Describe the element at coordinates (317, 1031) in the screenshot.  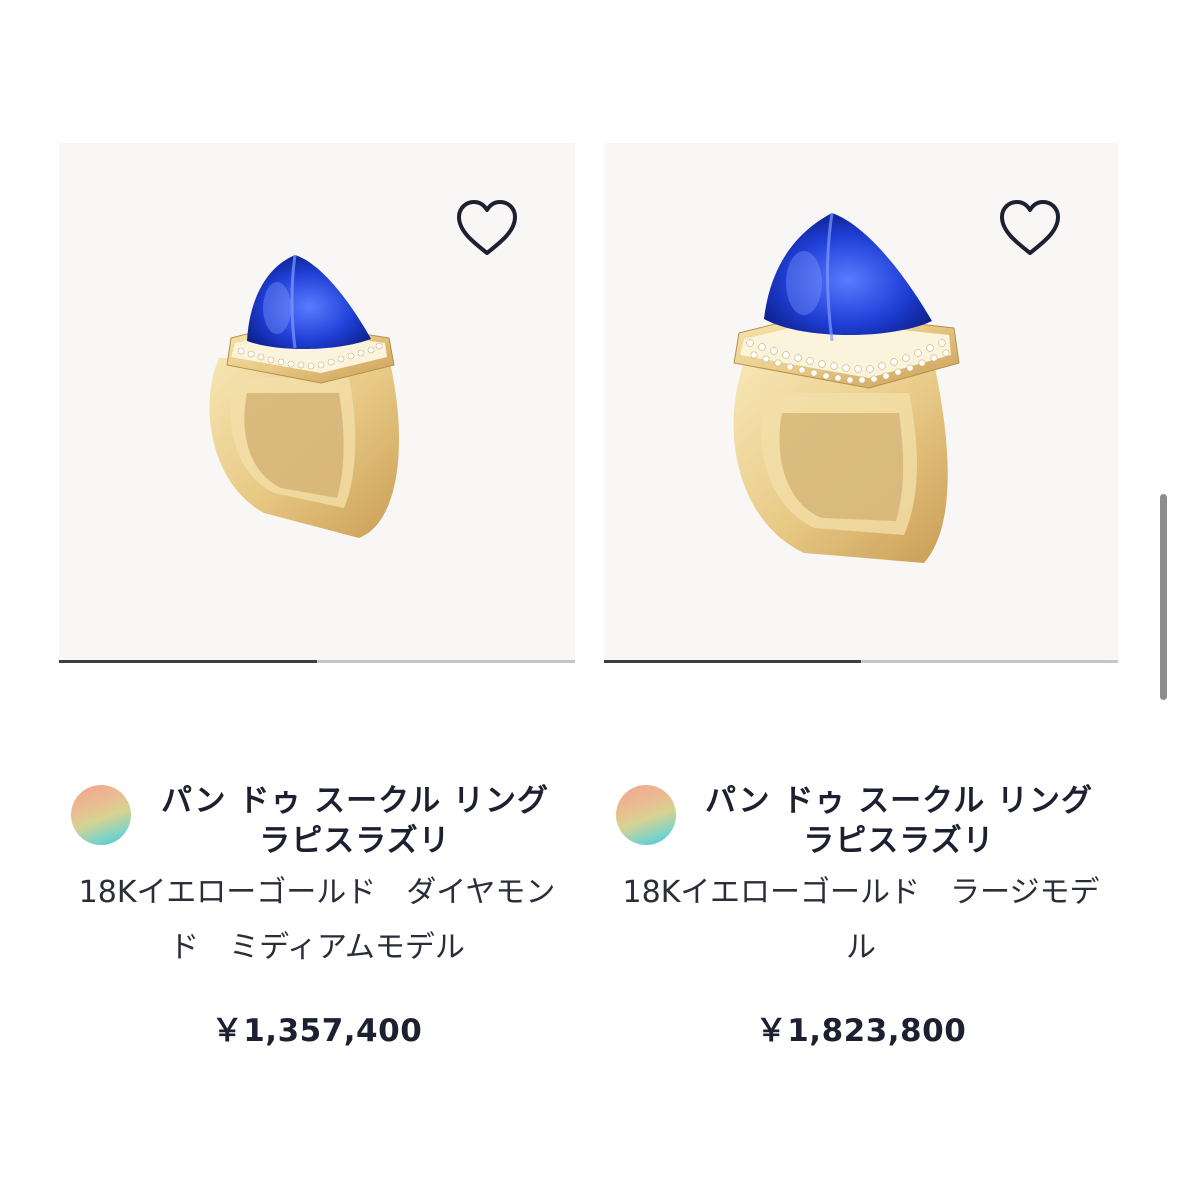
I see `product-price: ￥1,357,400` at that location.